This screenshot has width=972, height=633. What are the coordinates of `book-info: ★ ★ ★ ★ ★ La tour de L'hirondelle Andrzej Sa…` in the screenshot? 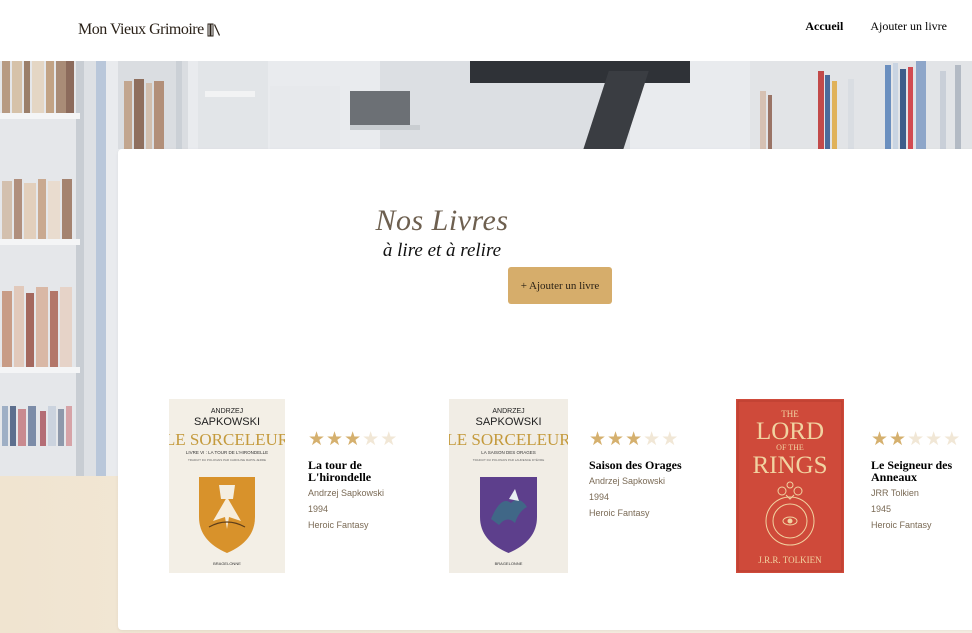 It's located at (363, 480).